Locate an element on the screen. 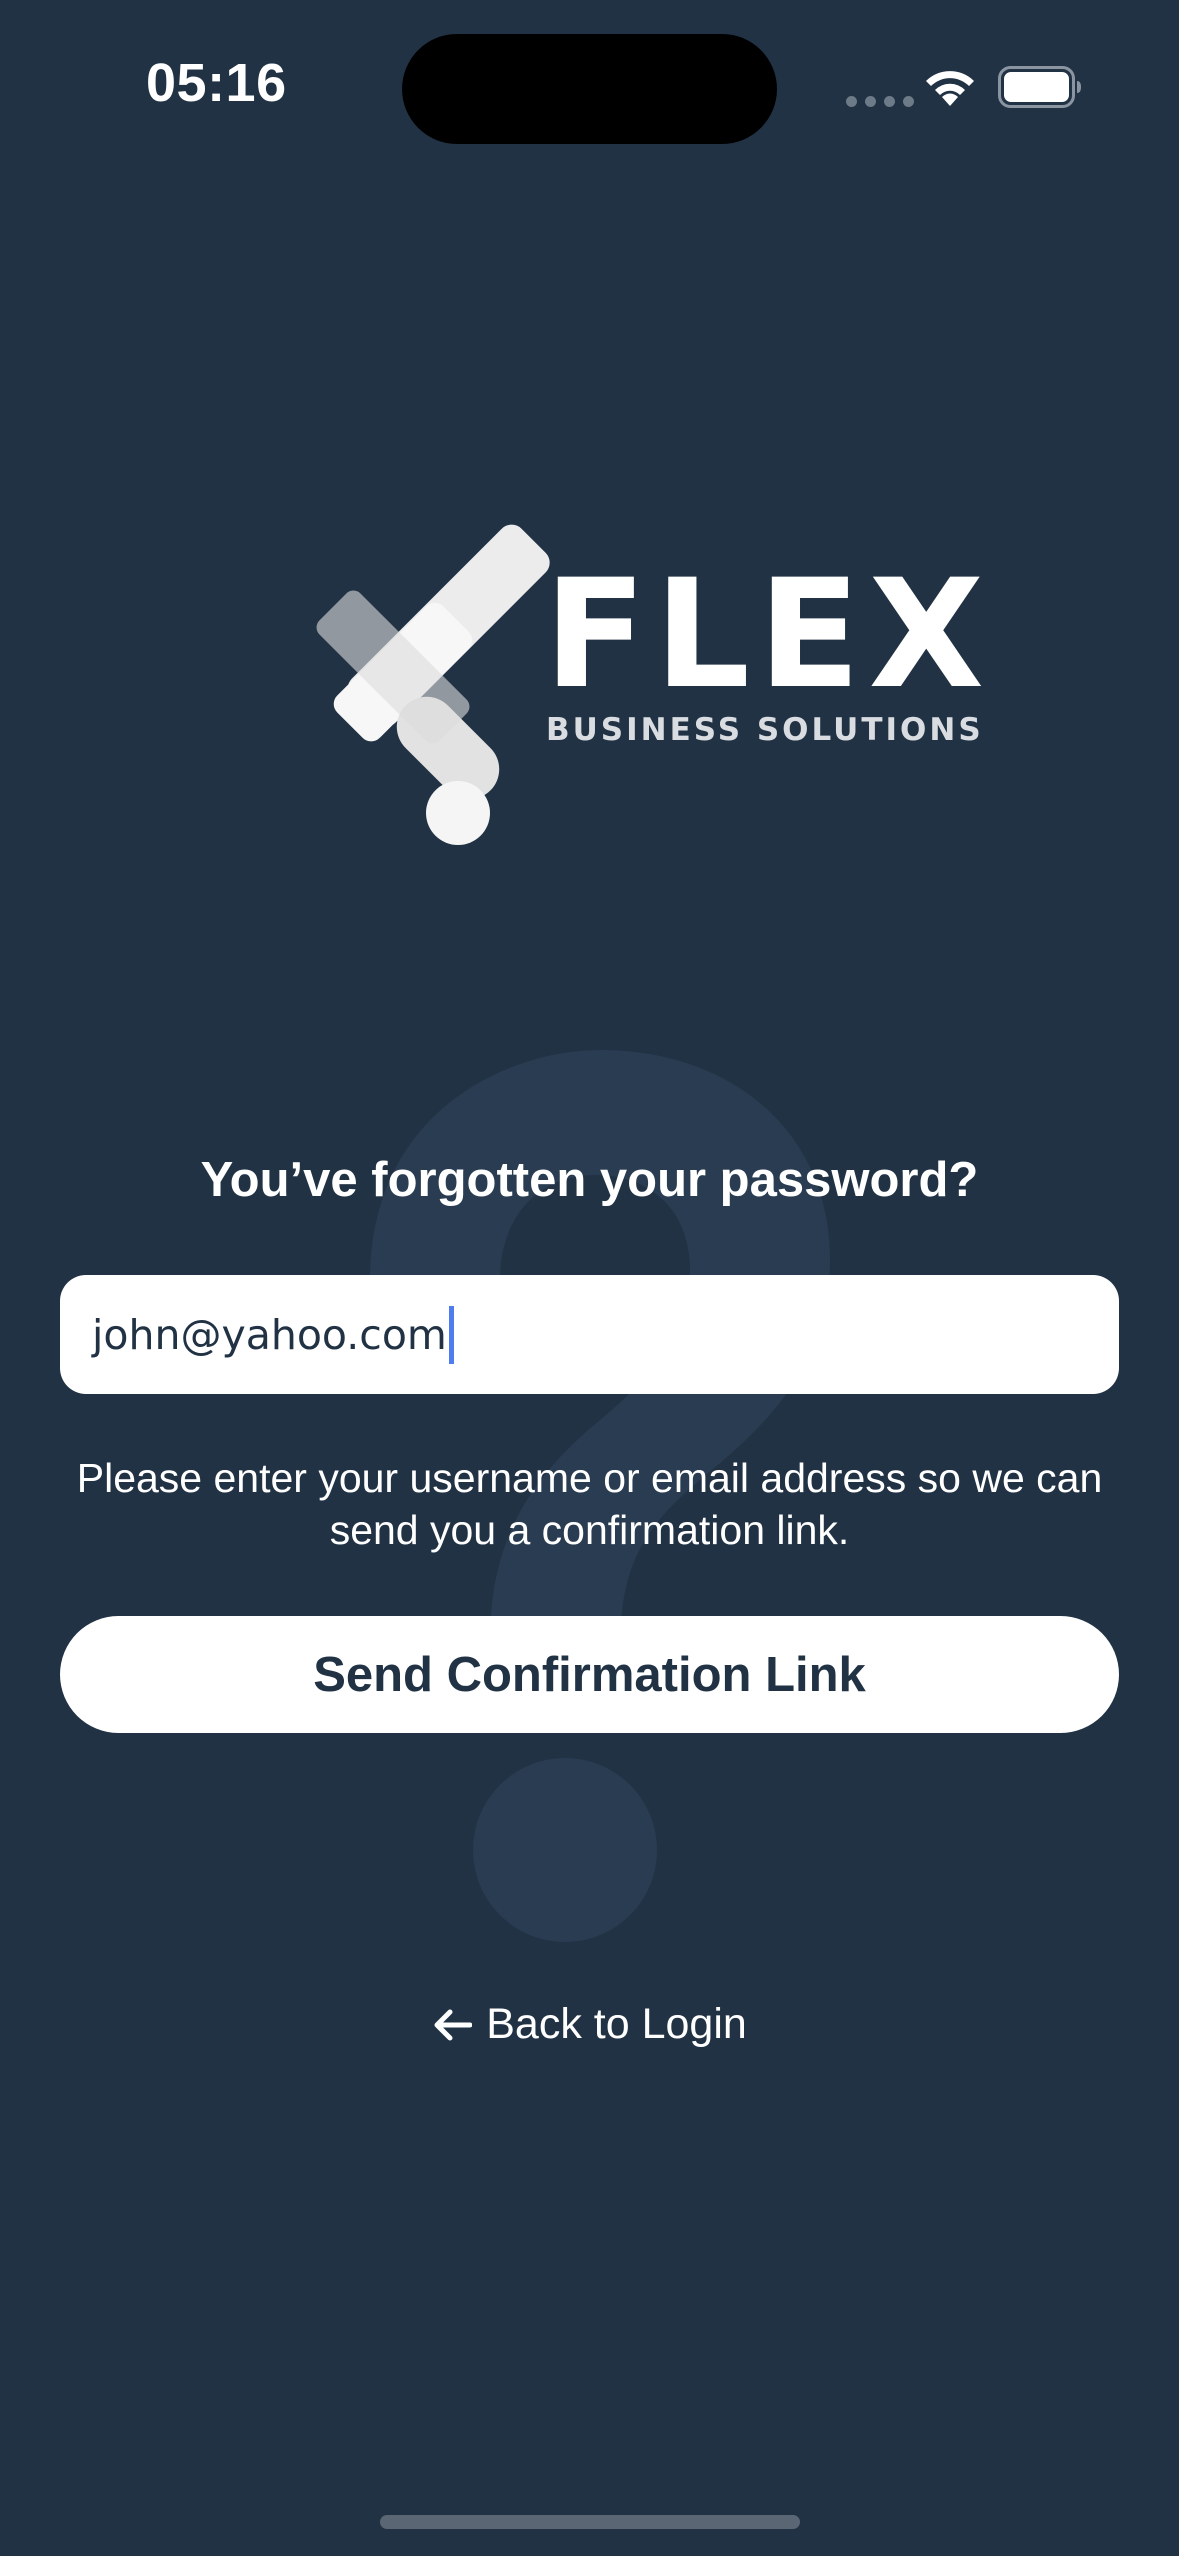 The height and width of the screenshot is (2556, 1179). dynamic-island is located at coordinates (589, 89).